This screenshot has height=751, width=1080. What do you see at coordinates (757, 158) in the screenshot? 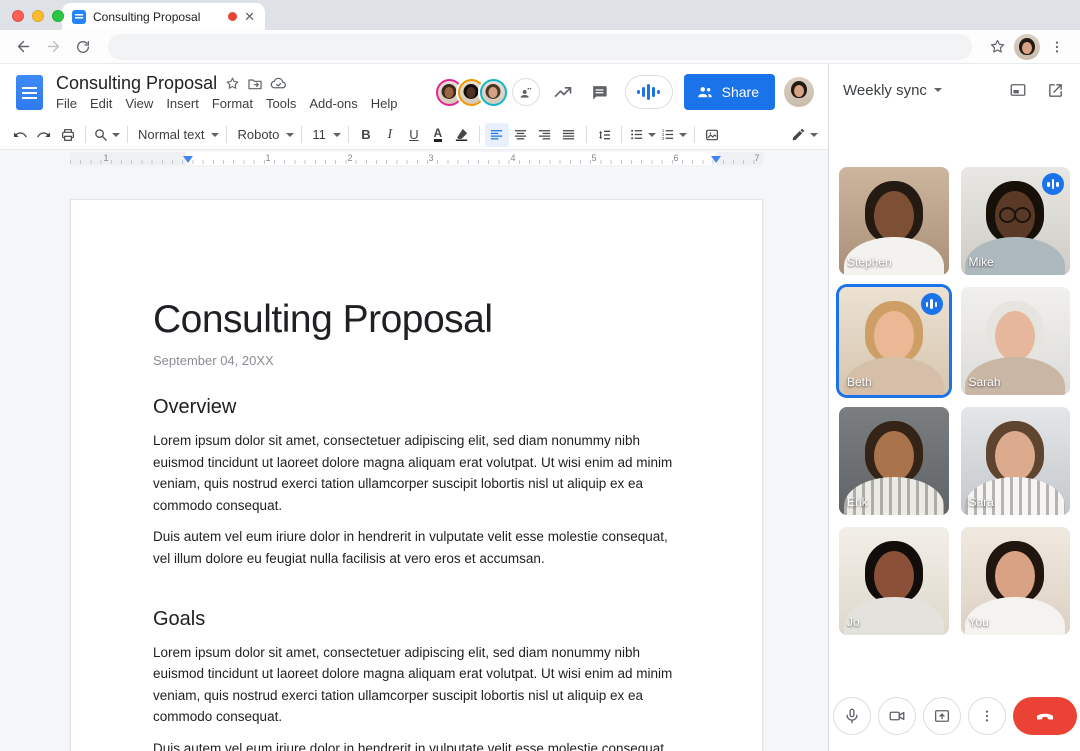
I see `ruler-mark: 7` at bounding box center [757, 158].